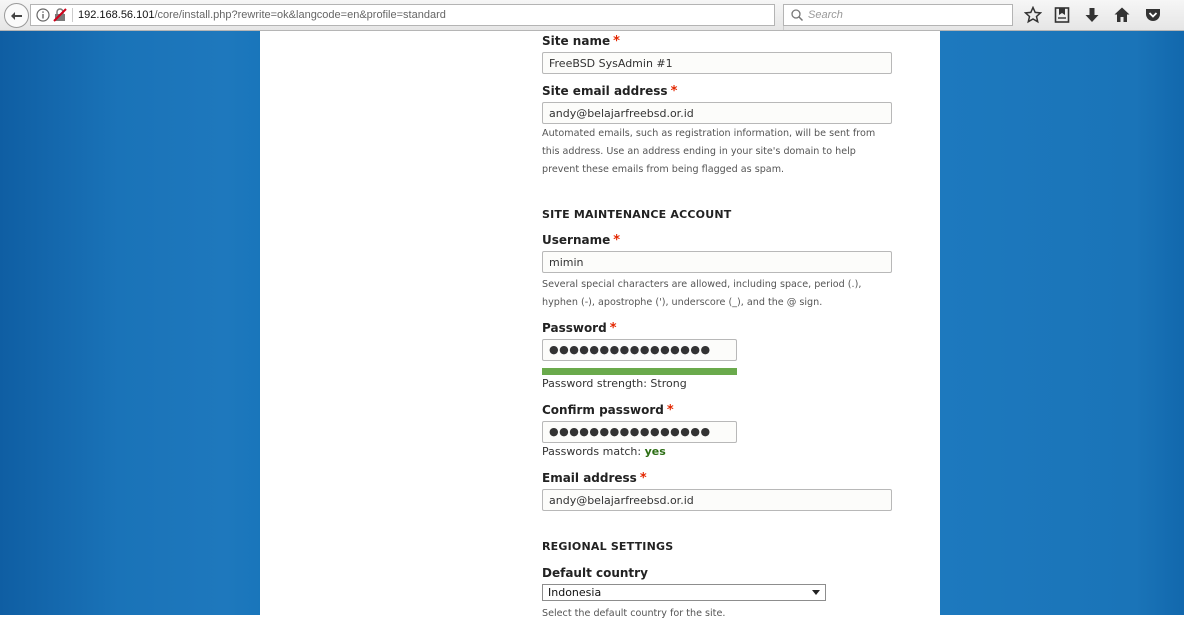 The image size is (1184, 623). Describe the element at coordinates (116, 15) in the screenshot. I see `url-host: 192.168.56.101` at that location.